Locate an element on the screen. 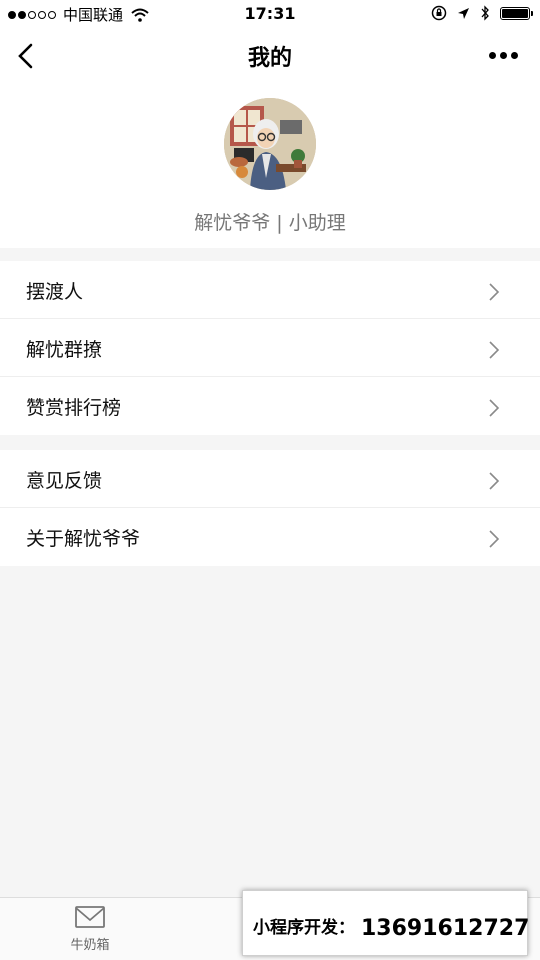 The image size is (540, 960). tab-milk-box: 牛奶箱 is located at coordinates (90, 928).